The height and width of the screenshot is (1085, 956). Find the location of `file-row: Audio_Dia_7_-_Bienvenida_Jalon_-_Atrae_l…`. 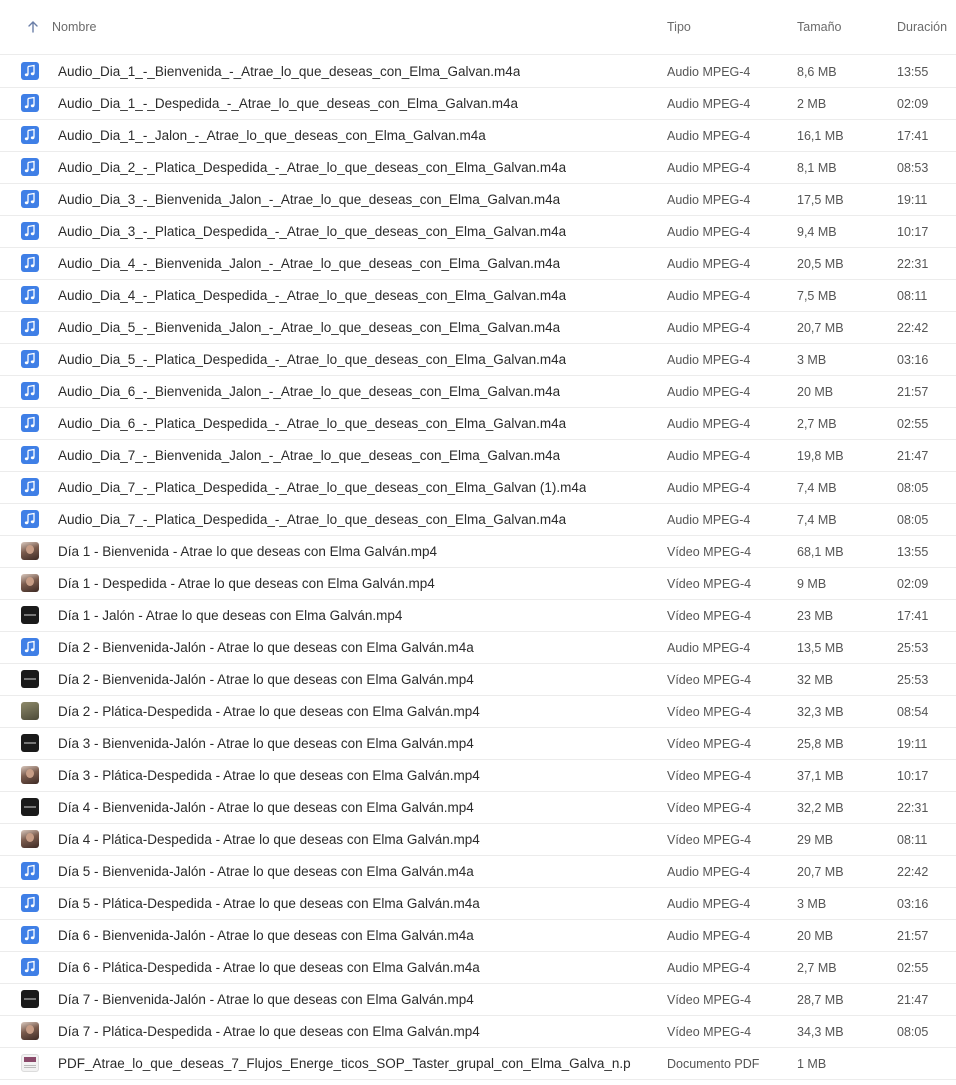

file-row: Audio_Dia_7_-_Bienvenida_Jalon_-_Atrae_l… is located at coordinates (478, 456).